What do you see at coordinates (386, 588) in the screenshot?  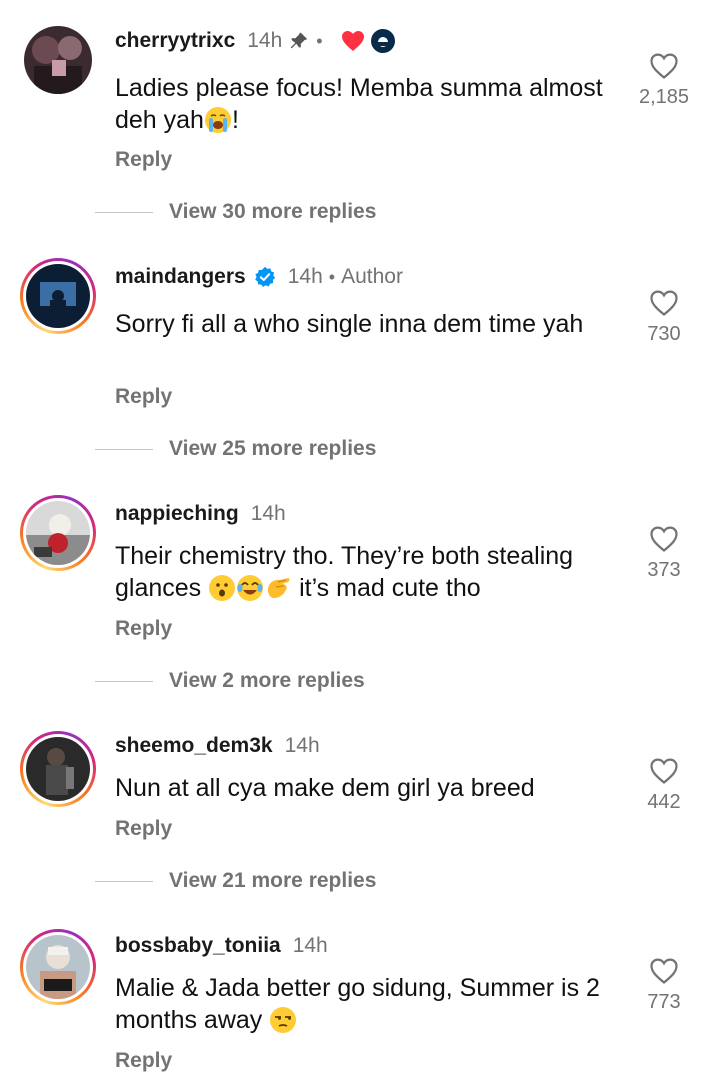 I see `comment-text-part: it’s mad cute tho` at bounding box center [386, 588].